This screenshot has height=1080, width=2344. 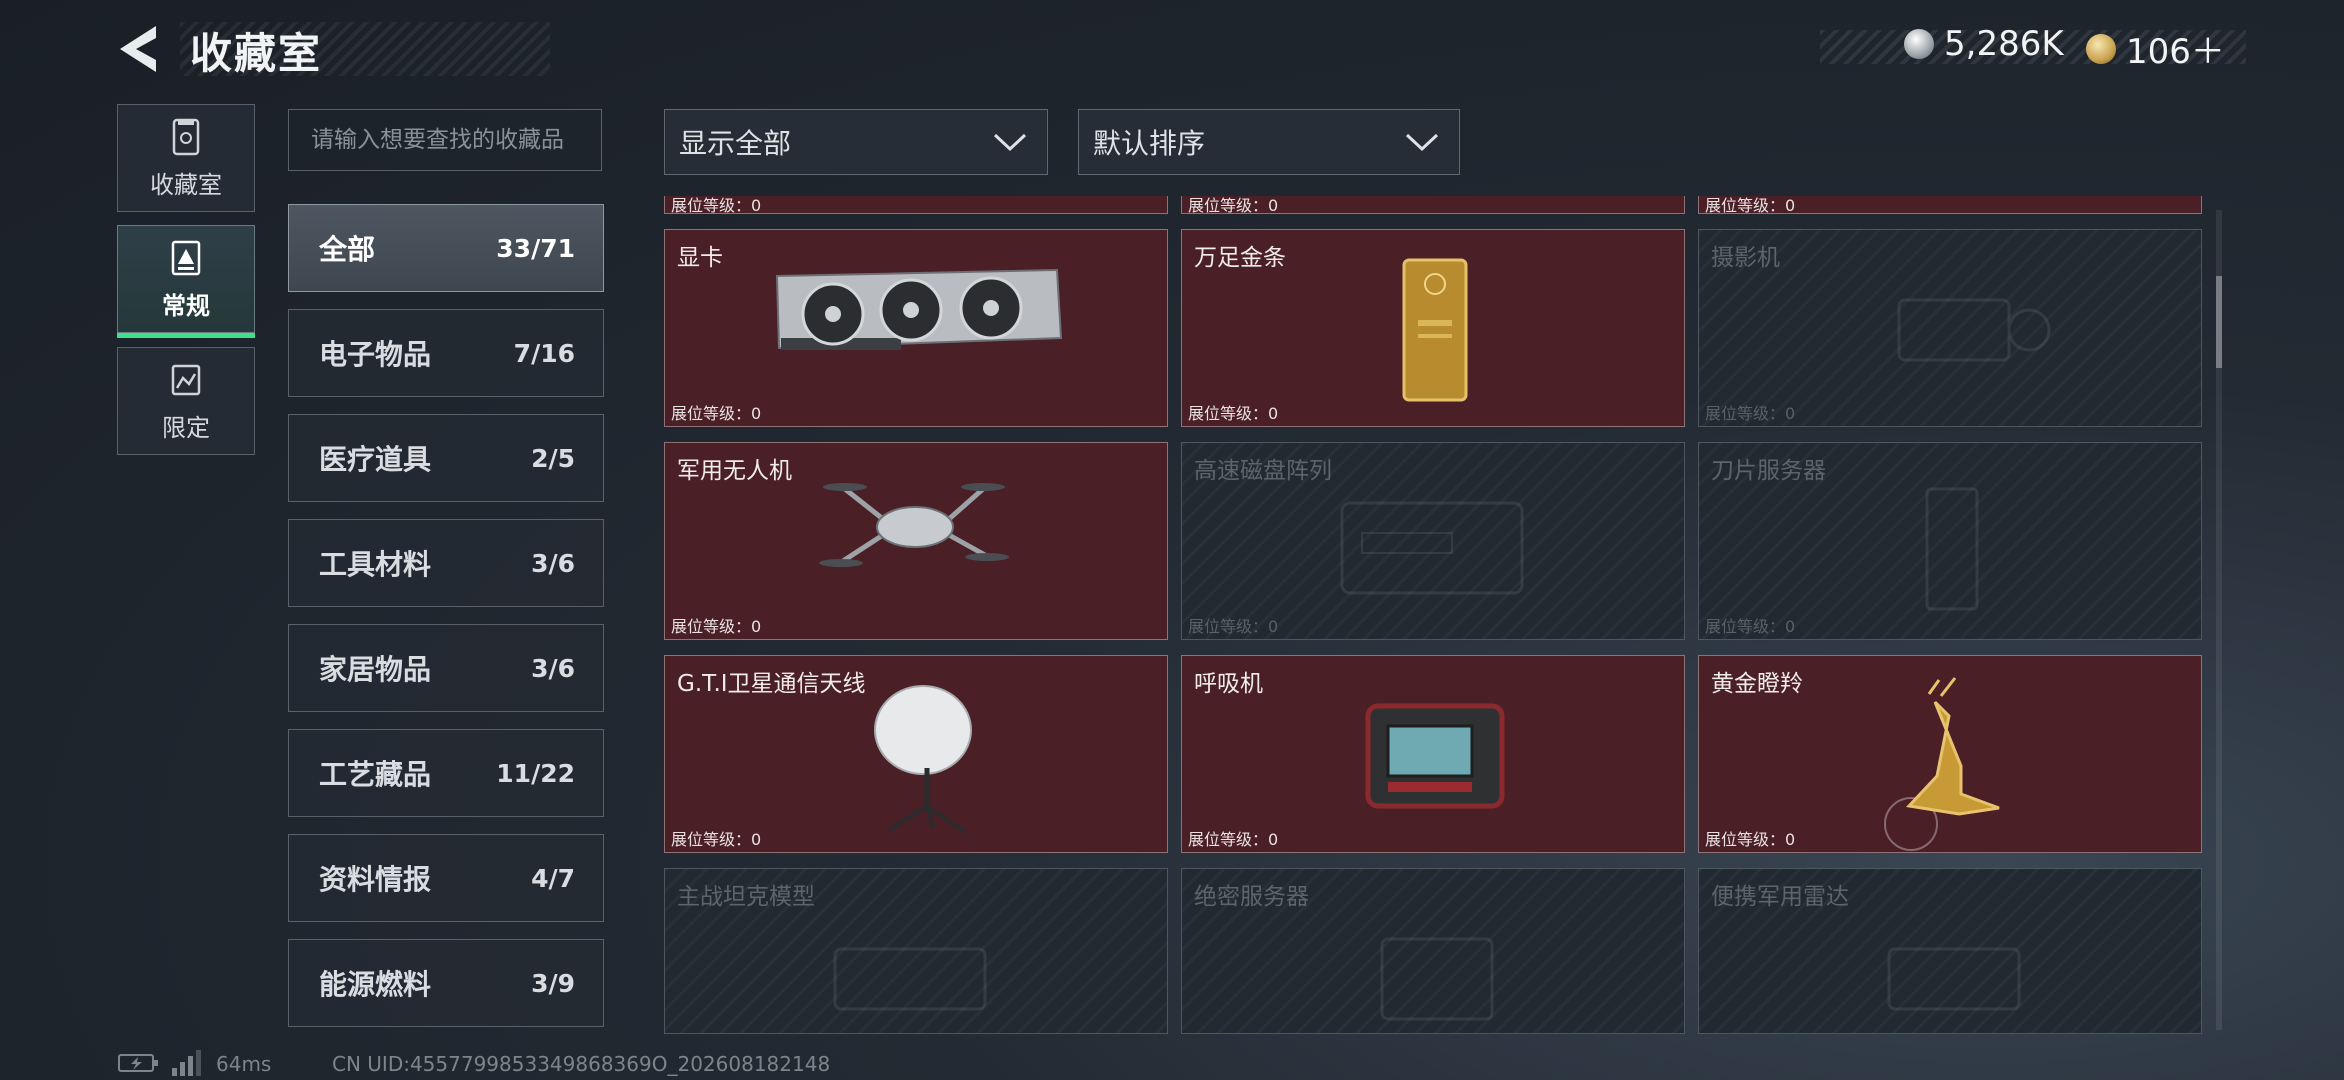 What do you see at coordinates (186, 401) in the screenshot?
I see `tab-limited: 限定` at bounding box center [186, 401].